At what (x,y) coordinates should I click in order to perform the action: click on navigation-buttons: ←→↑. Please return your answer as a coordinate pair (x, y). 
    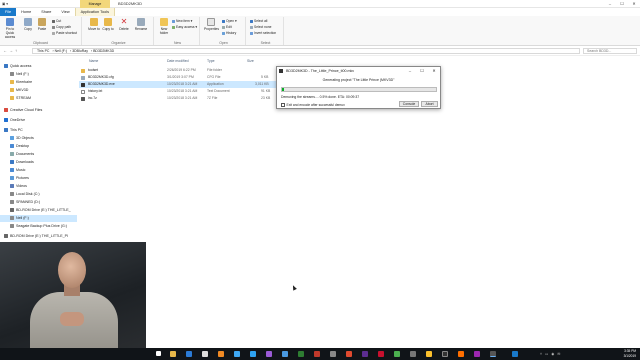
    Looking at the image, I should click on (11, 50).